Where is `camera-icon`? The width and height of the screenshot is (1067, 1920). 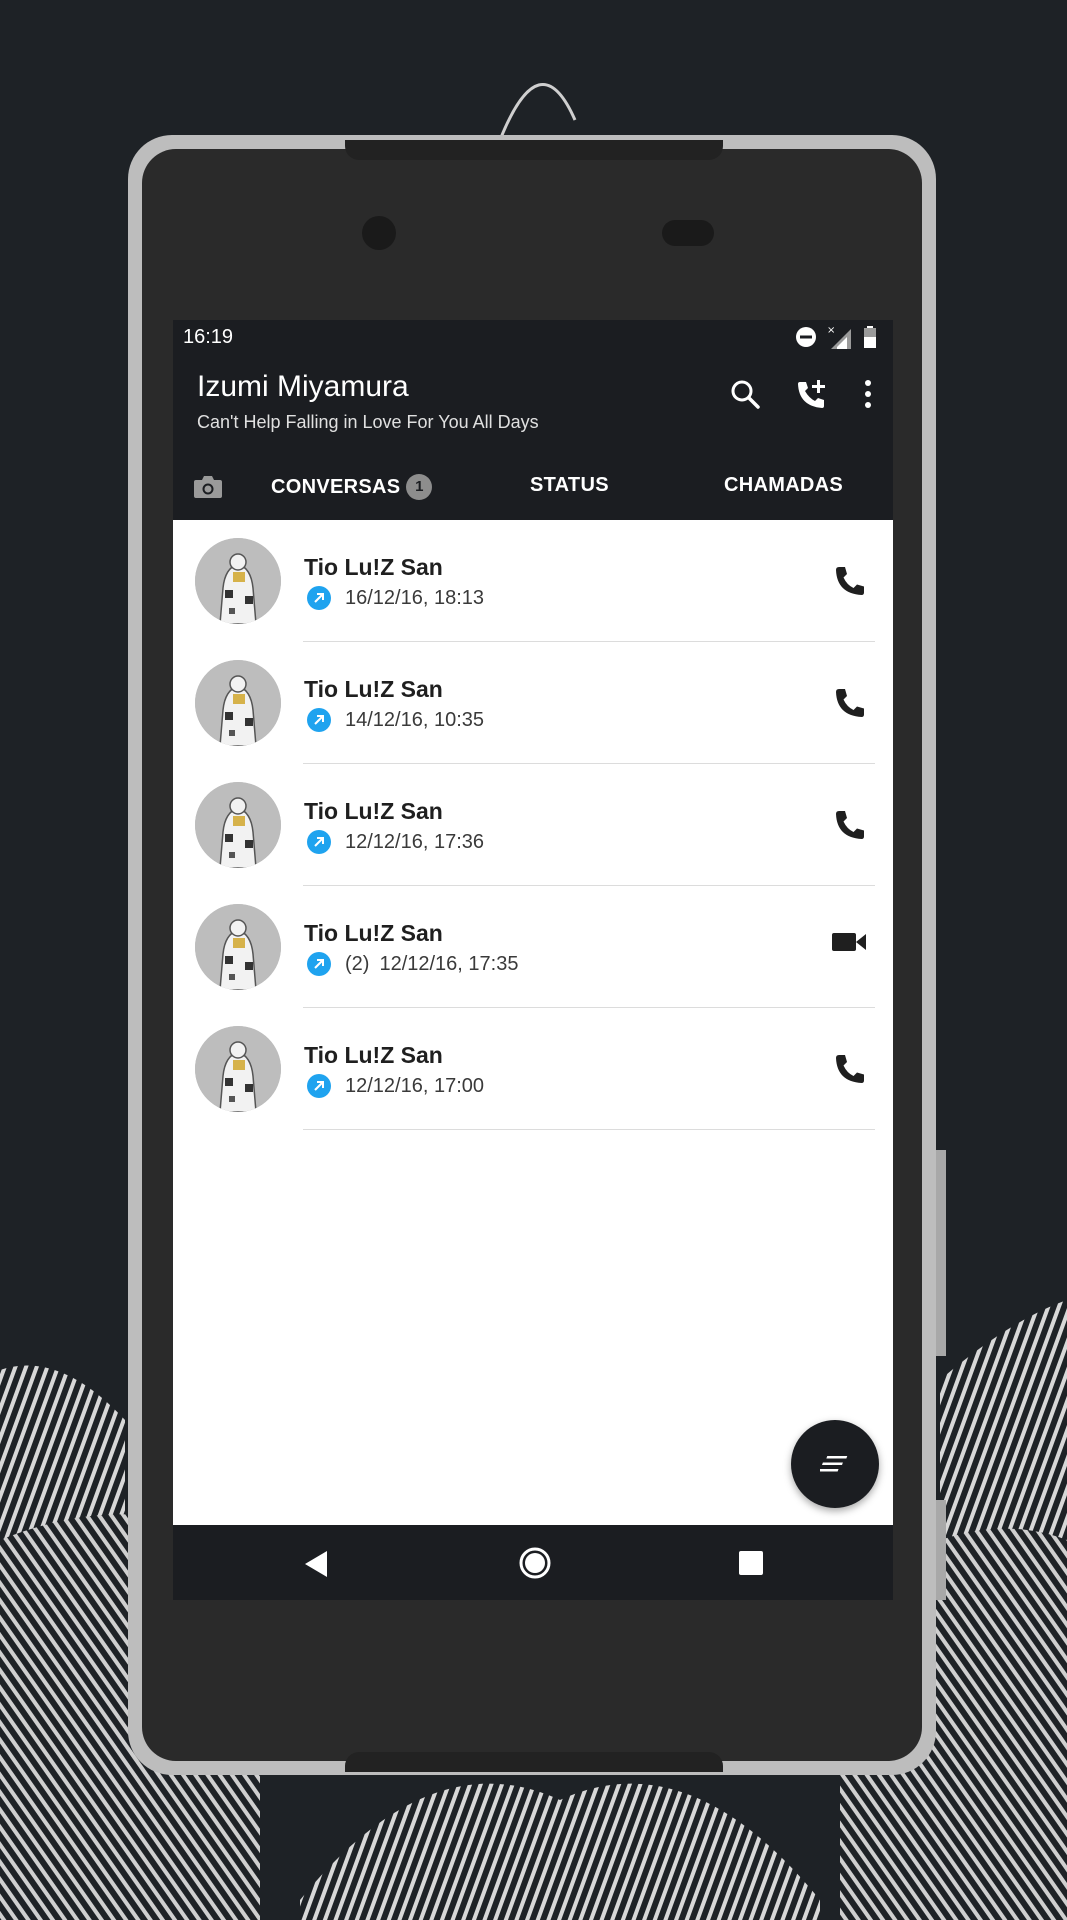 camera-icon is located at coordinates (208, 487).